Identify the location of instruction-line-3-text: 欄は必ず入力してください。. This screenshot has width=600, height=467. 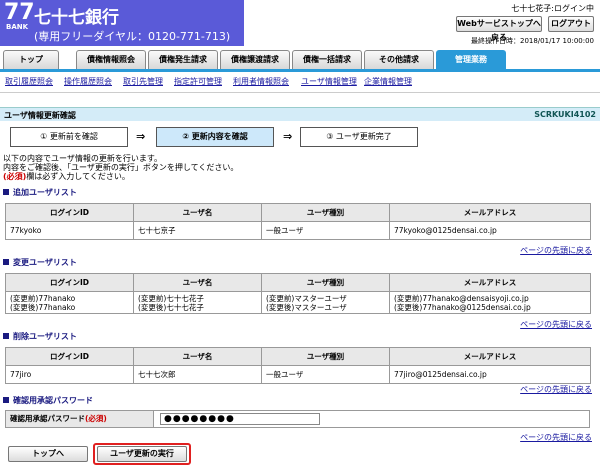
(78, 176).